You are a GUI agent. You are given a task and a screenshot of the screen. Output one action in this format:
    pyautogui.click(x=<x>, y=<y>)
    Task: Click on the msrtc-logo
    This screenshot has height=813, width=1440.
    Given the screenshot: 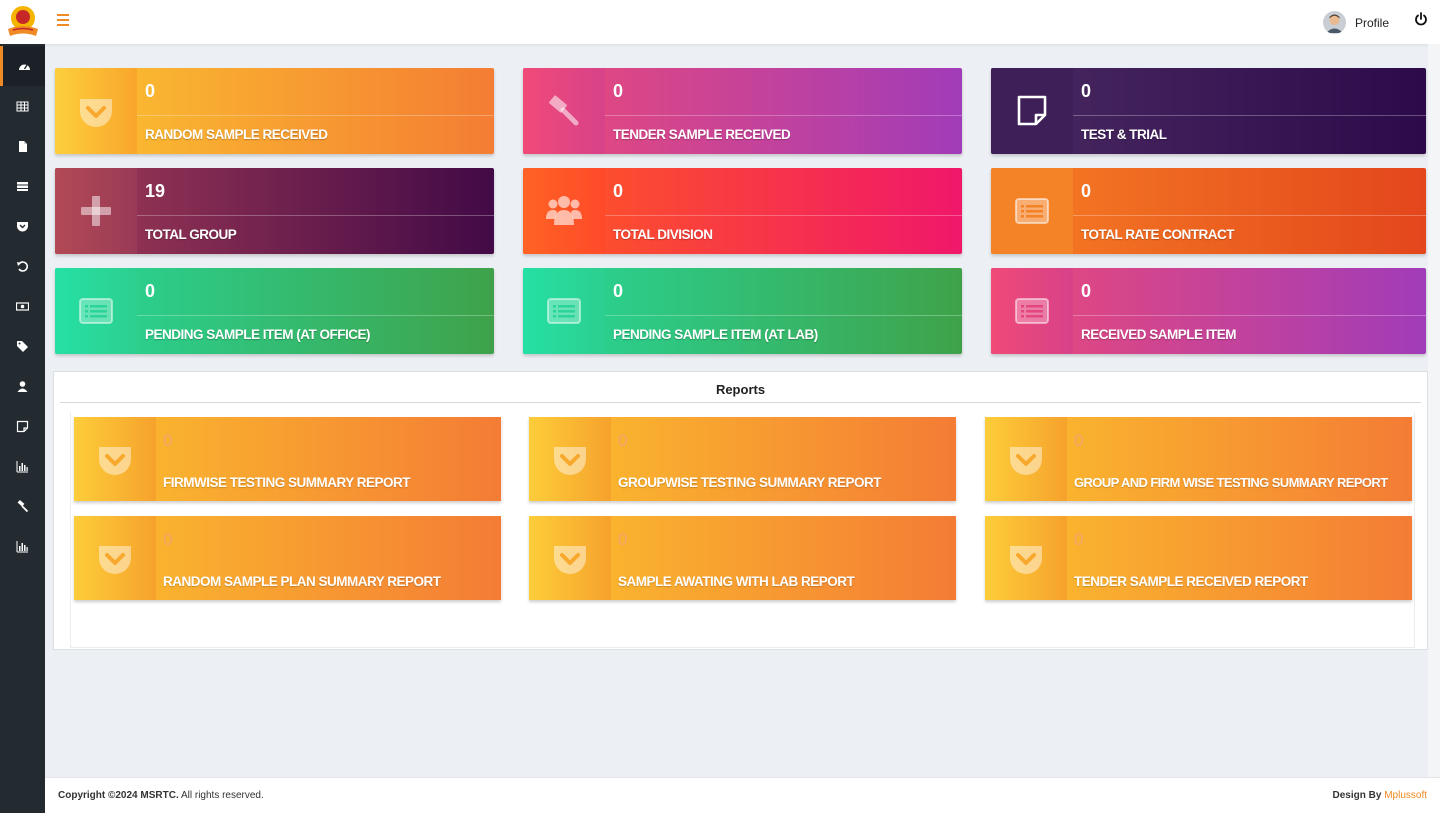 What is the action you would take?
    pyautogui.click(x=23, y=21)
    